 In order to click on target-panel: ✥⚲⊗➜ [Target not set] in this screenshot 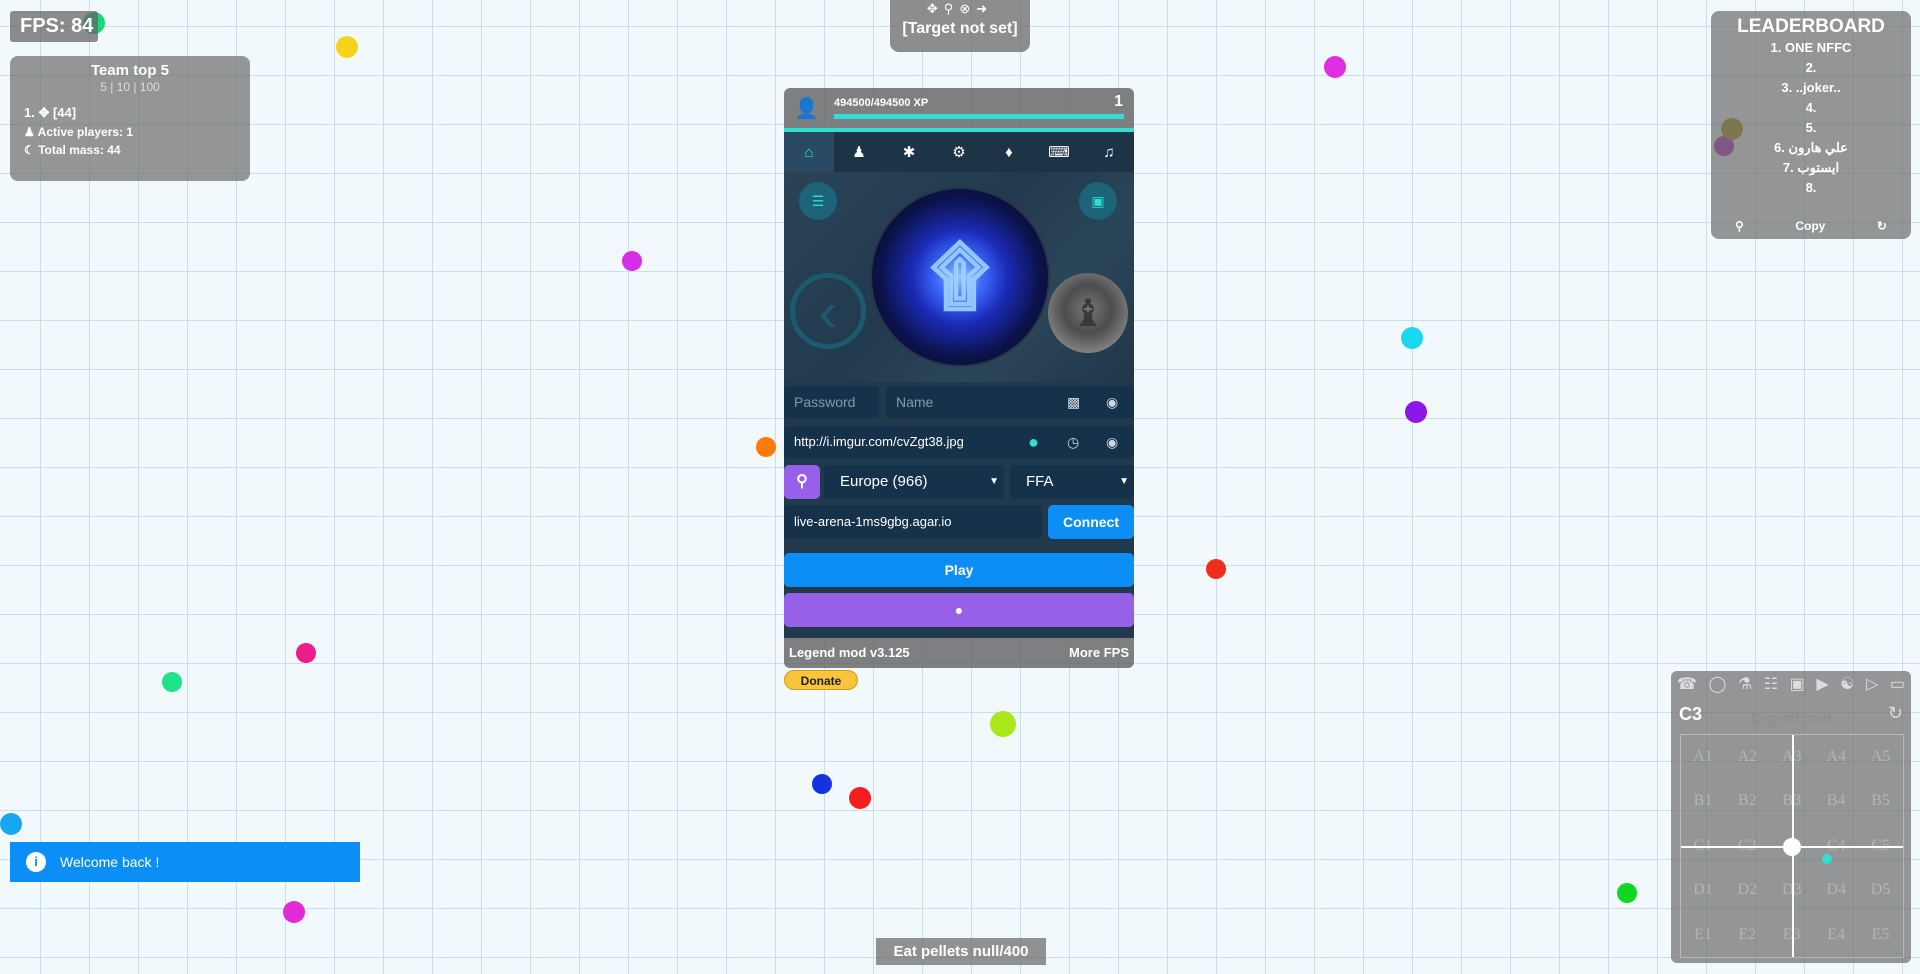, I will do `click(960, 26)`.